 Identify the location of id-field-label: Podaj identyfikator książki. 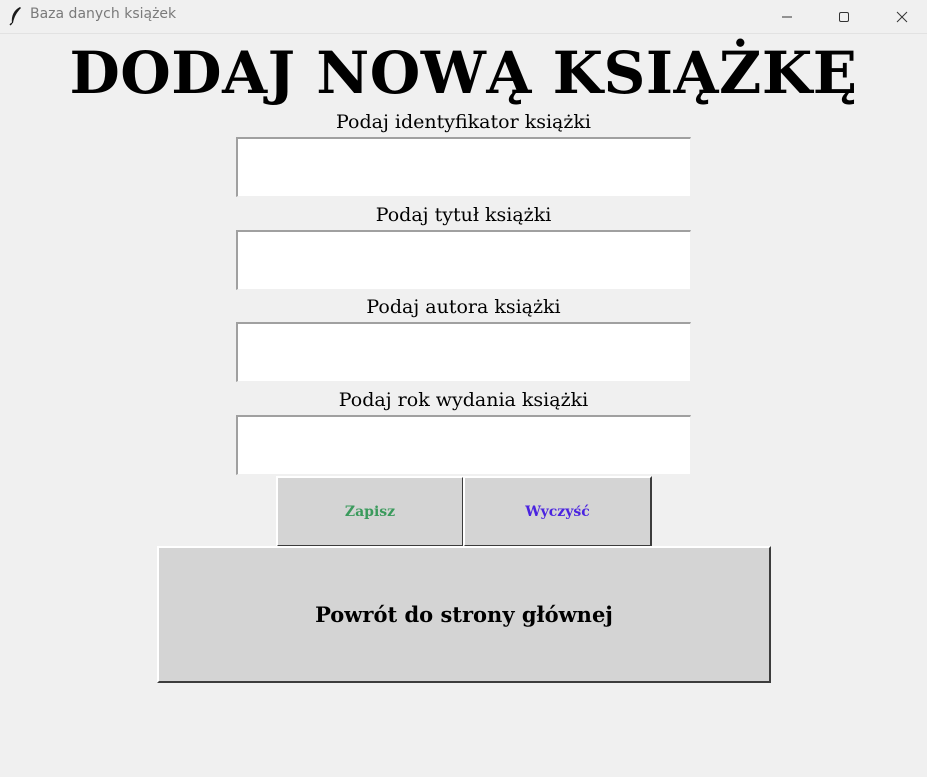
(463, 122).